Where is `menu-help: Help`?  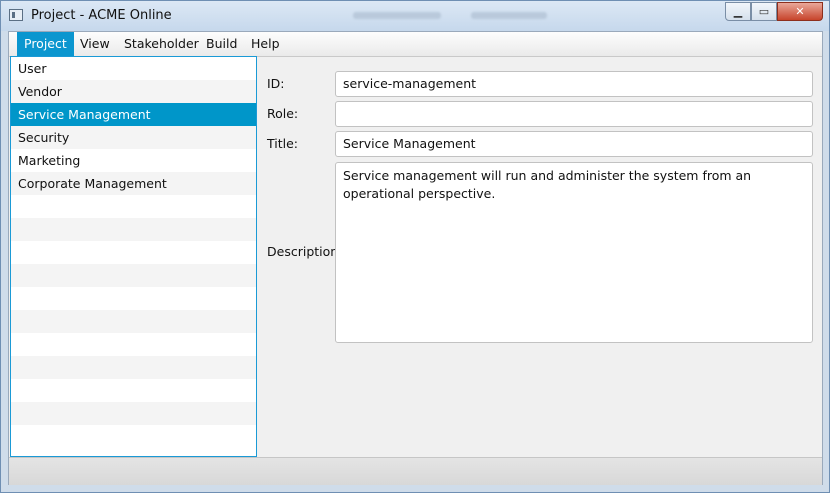 menu-help: Help is located at coordinates (265, 44).